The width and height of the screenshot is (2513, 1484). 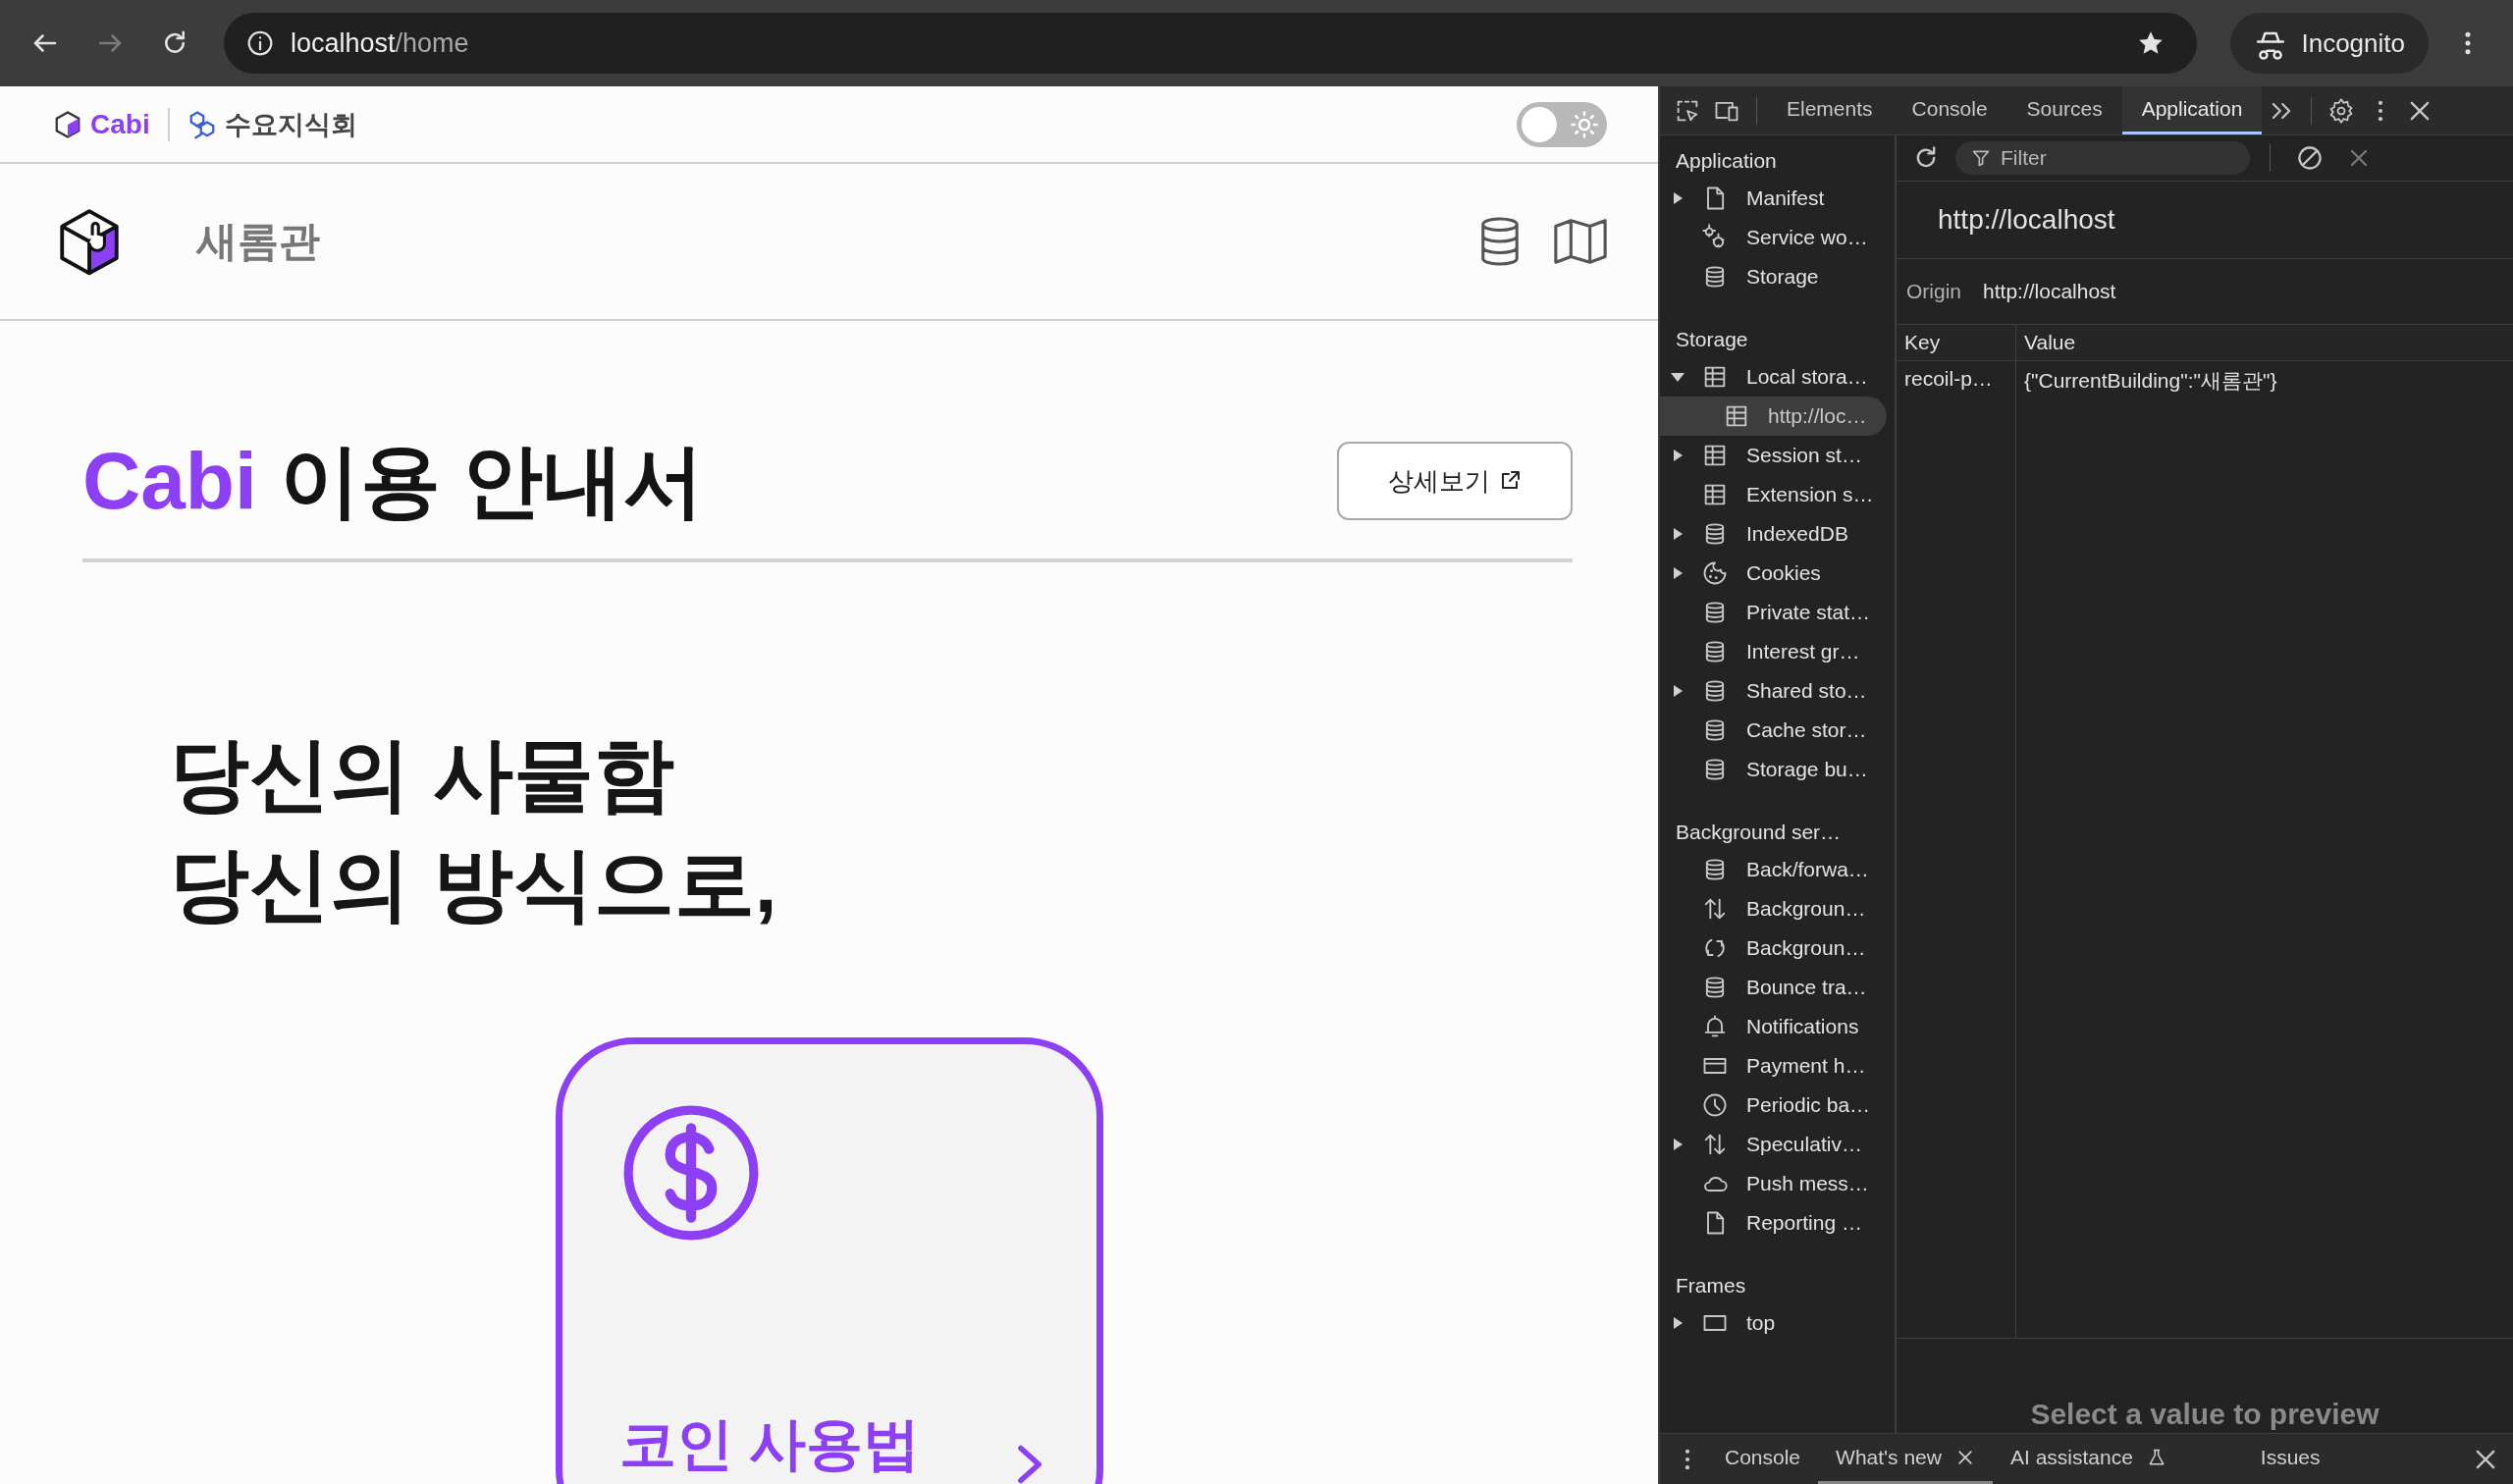 I want to click on drawer-tab: Issues, so click(x=2290, y=1459).